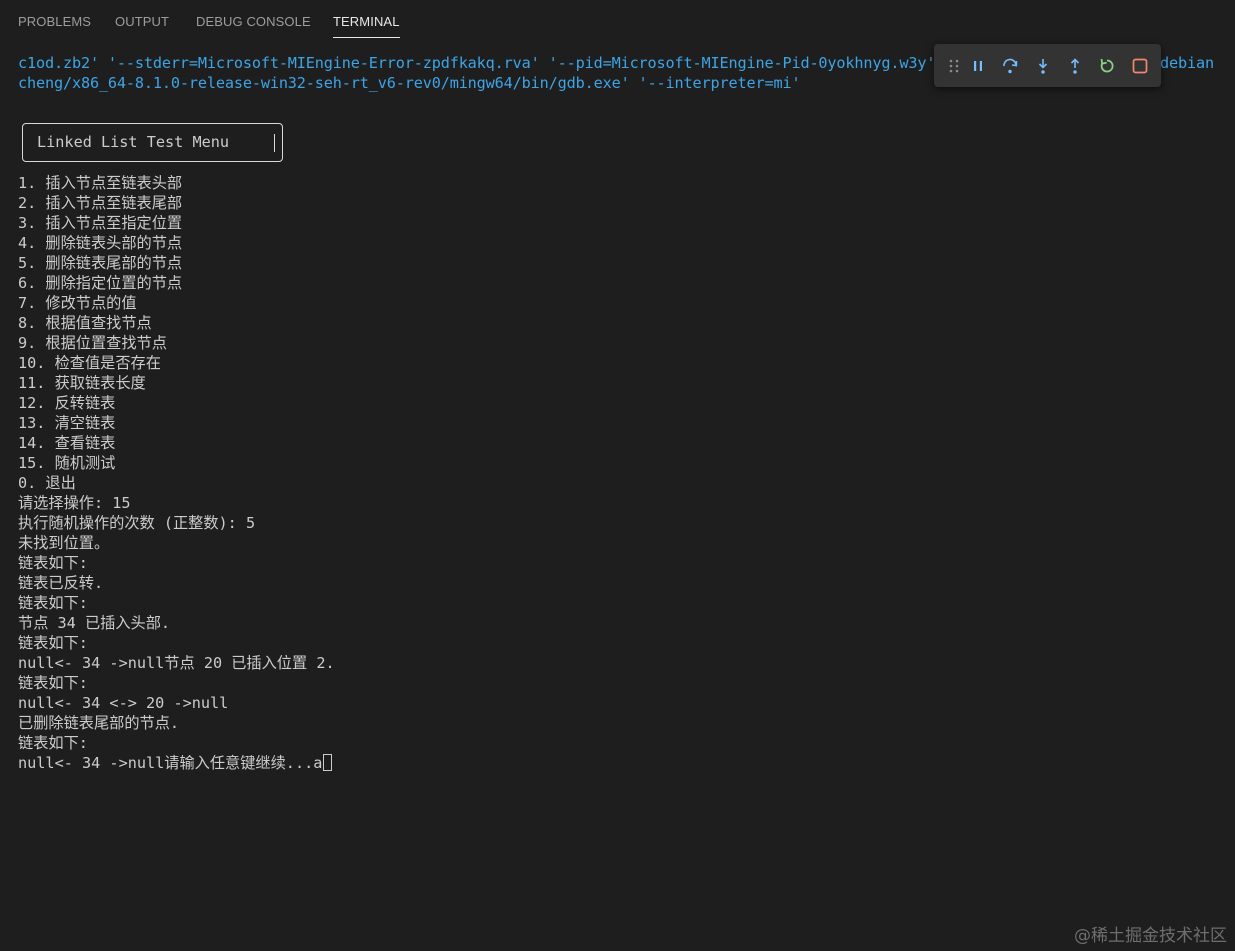 This screenshot has height=951, width=1235. I want to click on terminal-command-line-1-tail: debian, so click(1187, 63).